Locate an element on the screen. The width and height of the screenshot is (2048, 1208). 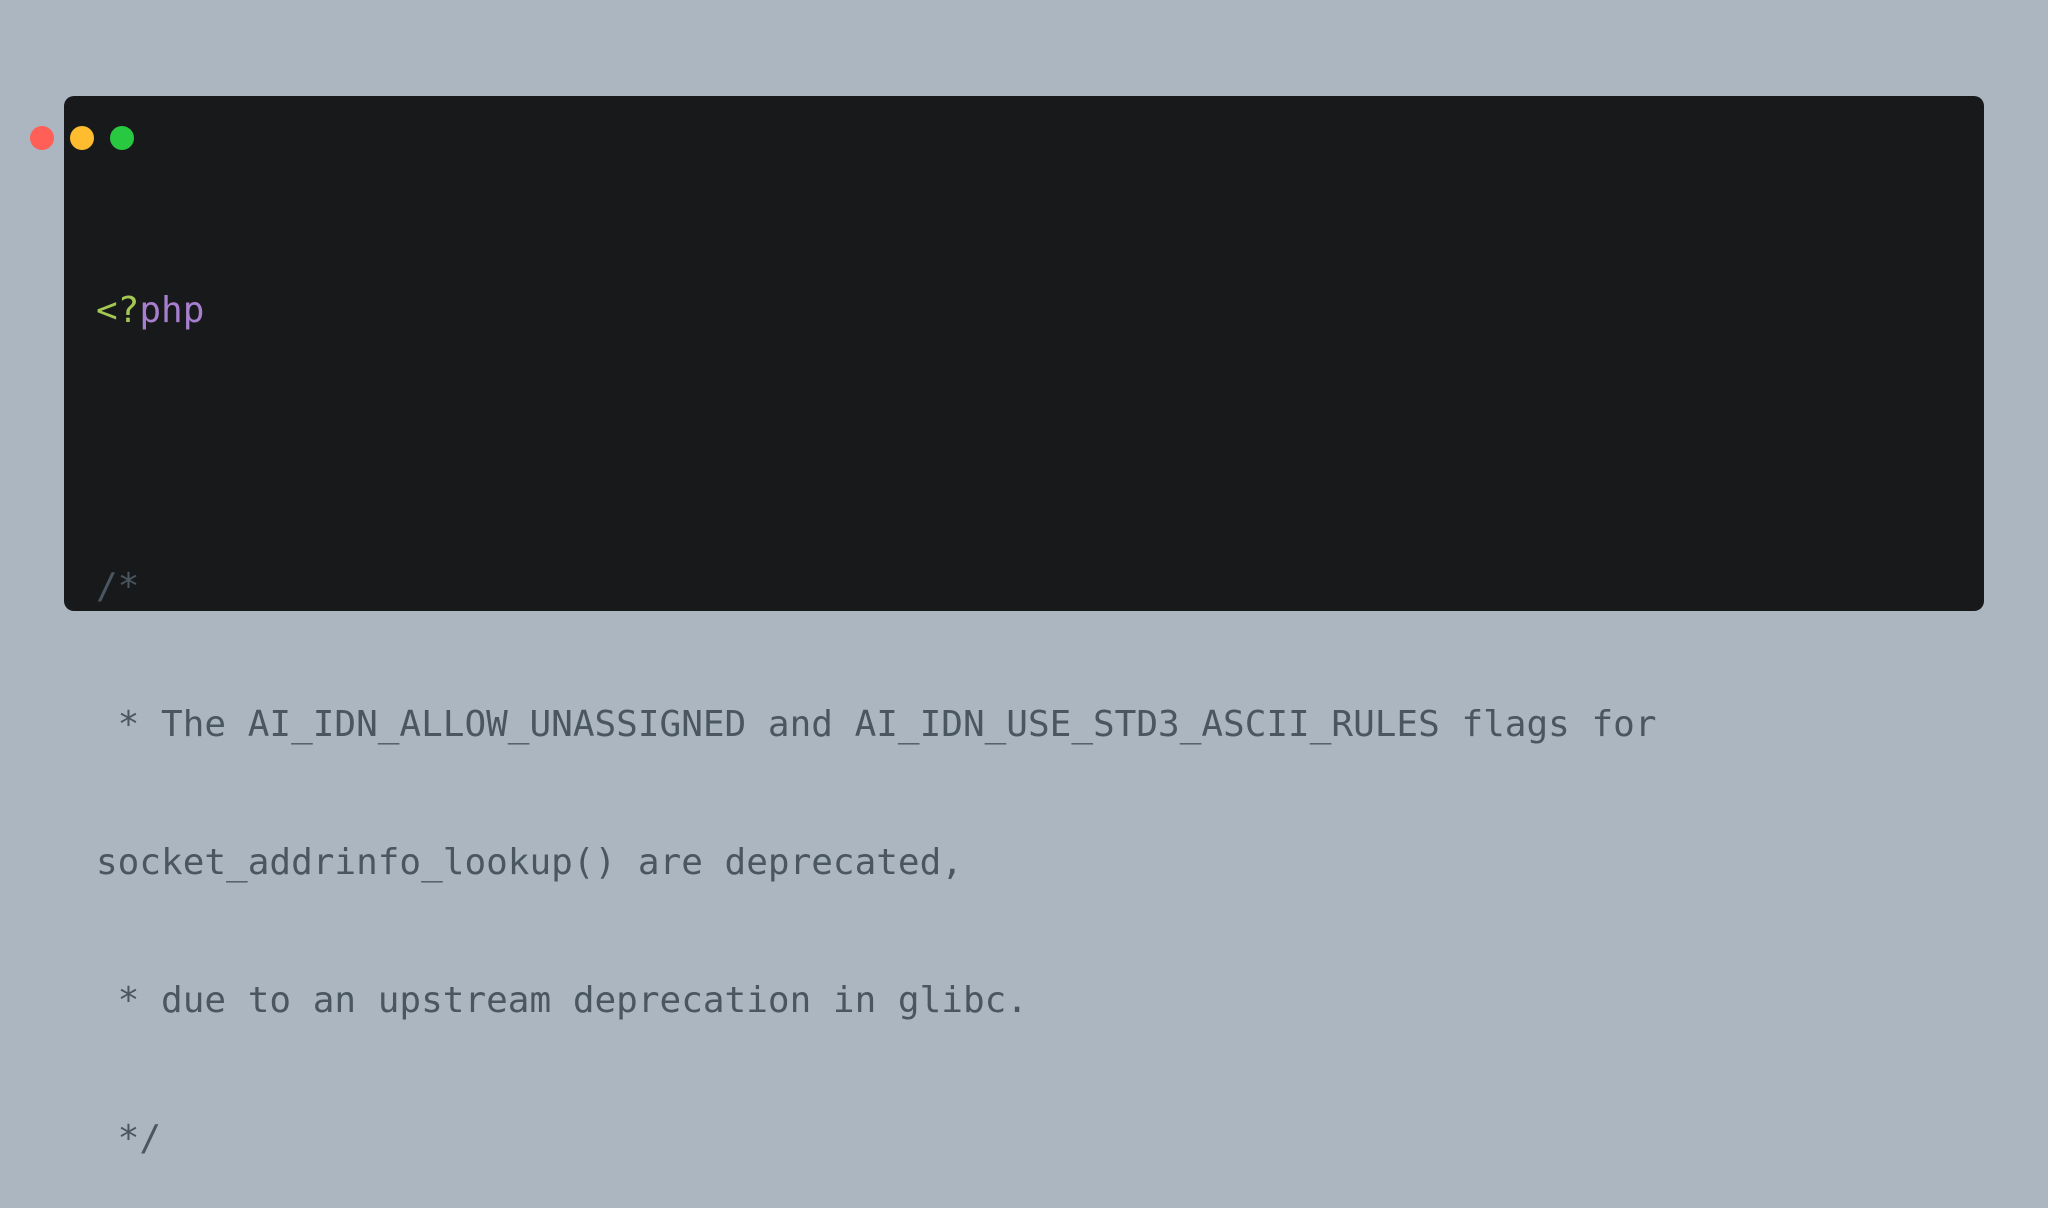
minimize-window-button is located at coordinates (82, 138).